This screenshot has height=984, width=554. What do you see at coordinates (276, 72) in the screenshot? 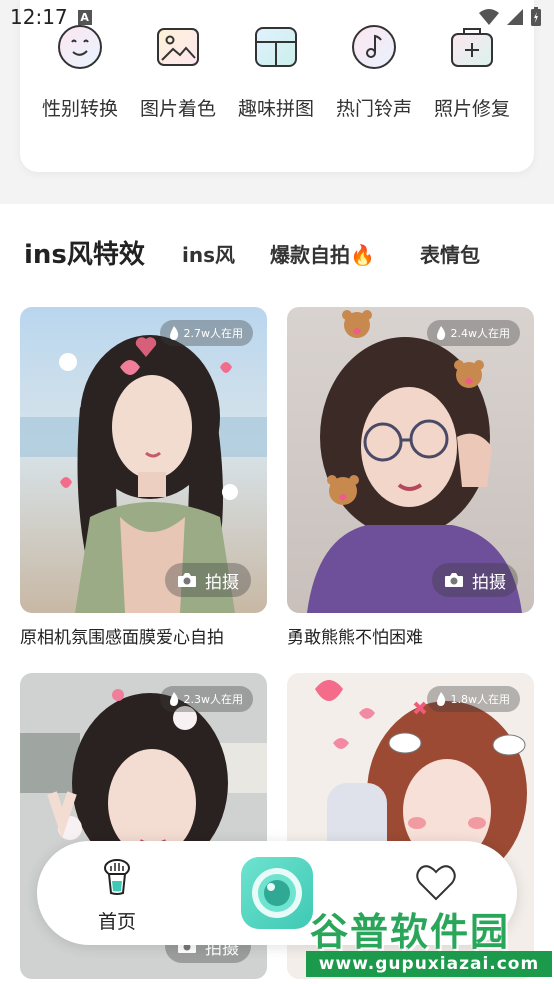
I see `tool-collage: 趣味拼图` at bounding box center [276, 72].